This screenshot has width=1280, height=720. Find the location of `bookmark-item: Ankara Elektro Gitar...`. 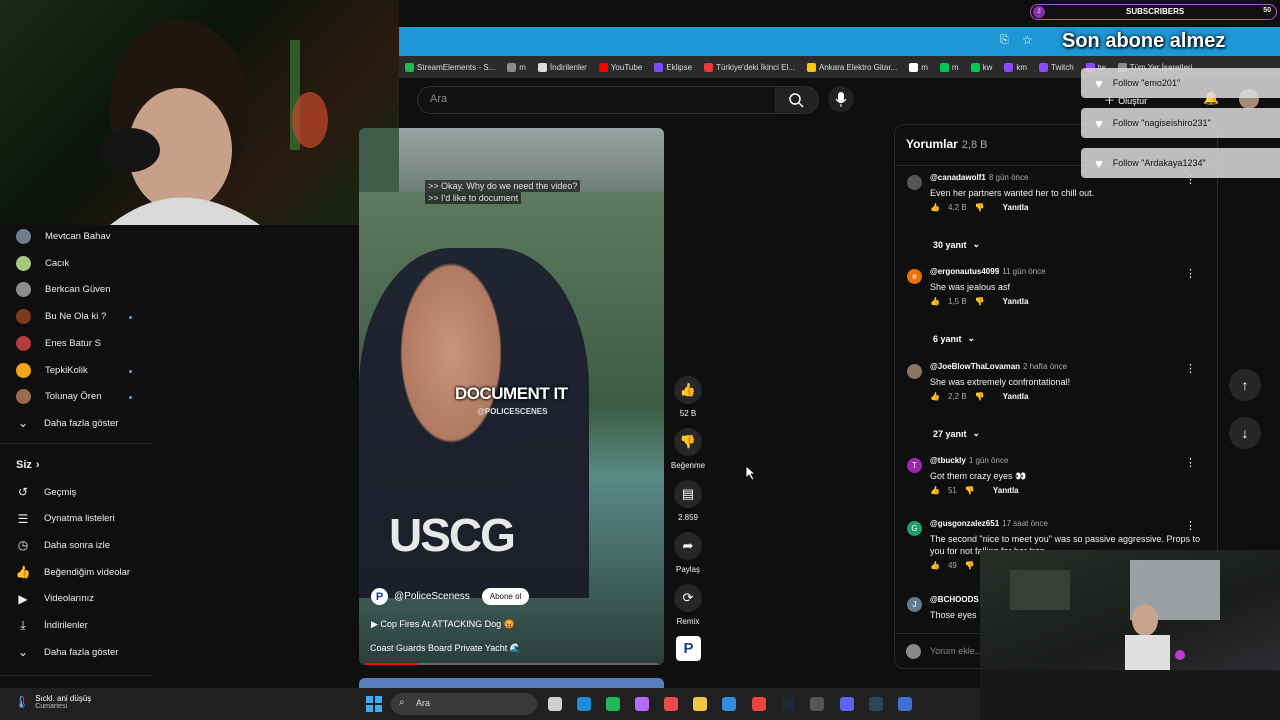

bookmark-item: Ankara Elektro Gitar... is located at coordinates (852, 67).